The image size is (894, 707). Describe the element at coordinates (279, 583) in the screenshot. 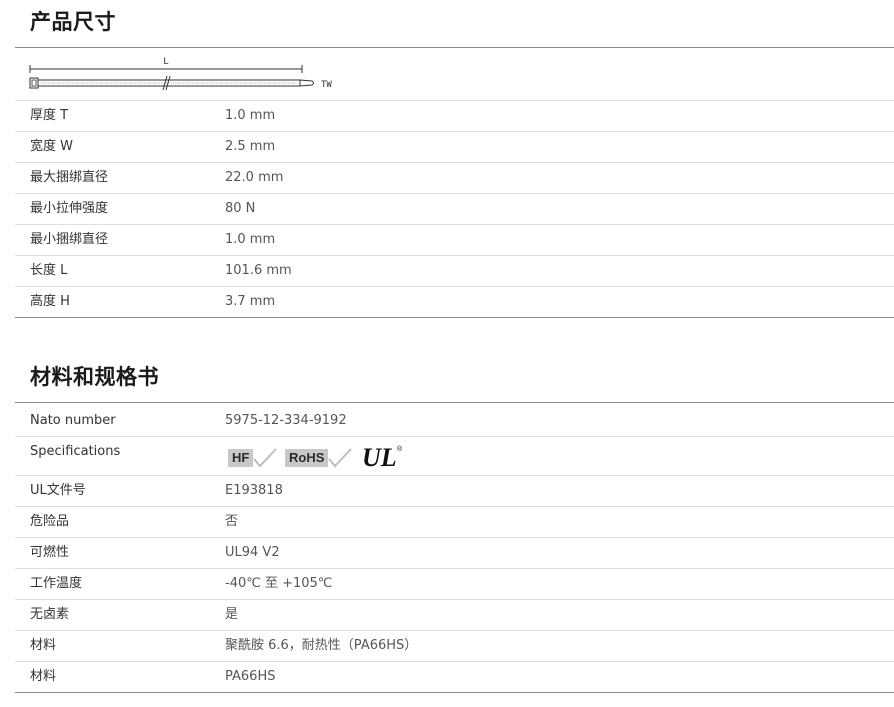

I see `spec-value: -40℃ 至 +105℃` at that location.